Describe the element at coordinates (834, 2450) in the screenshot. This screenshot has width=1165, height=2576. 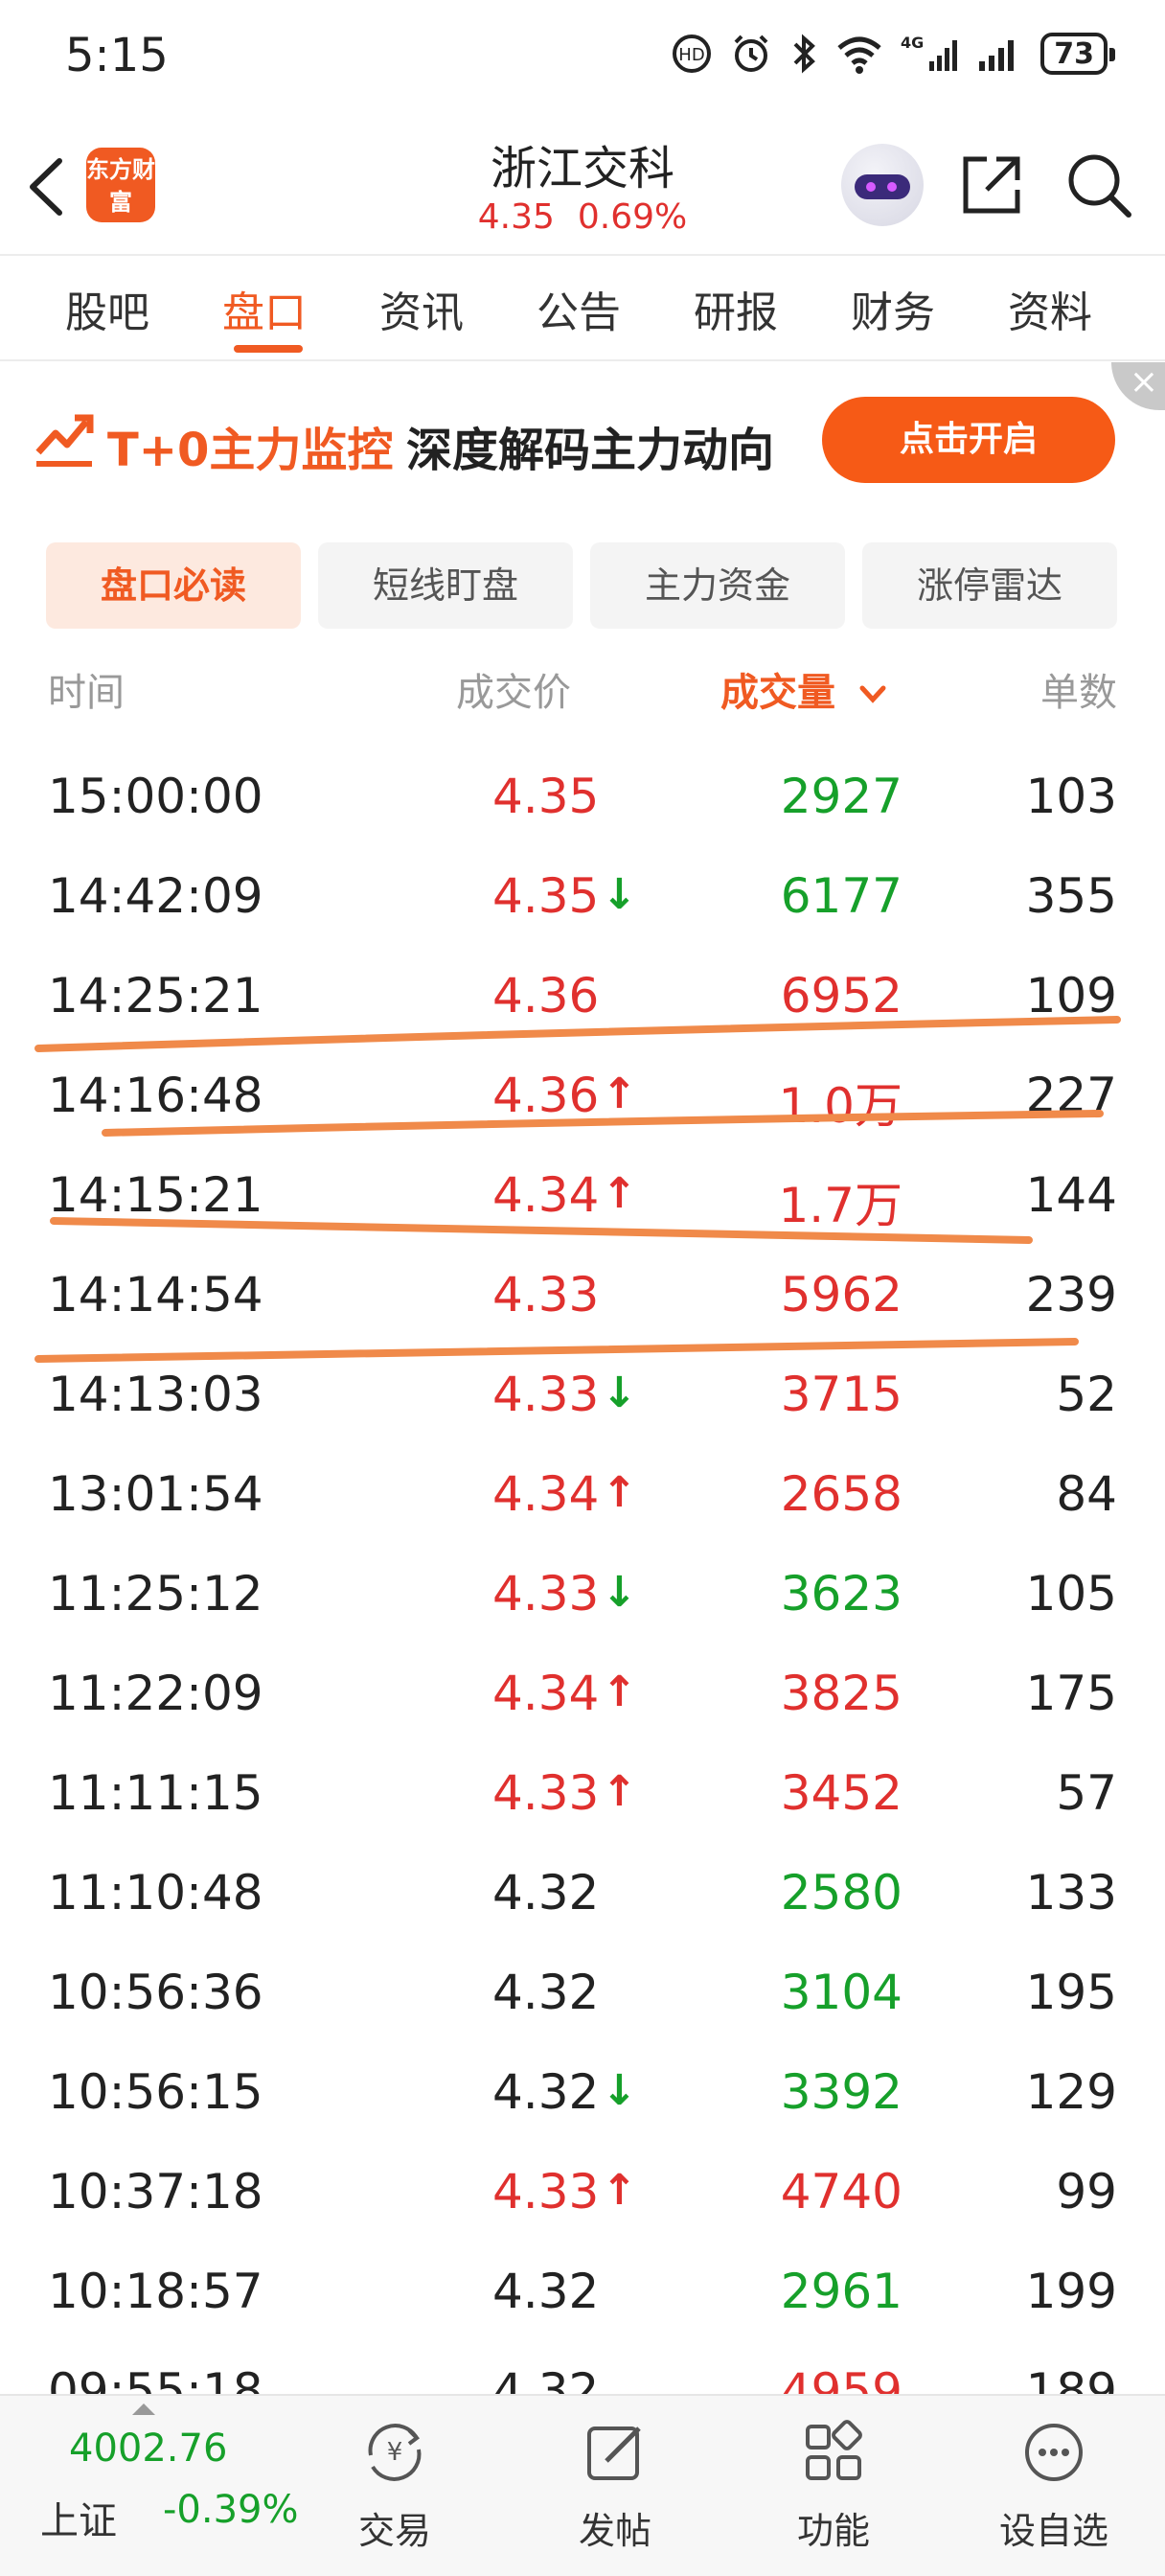
I see `grid-icon` at that location.